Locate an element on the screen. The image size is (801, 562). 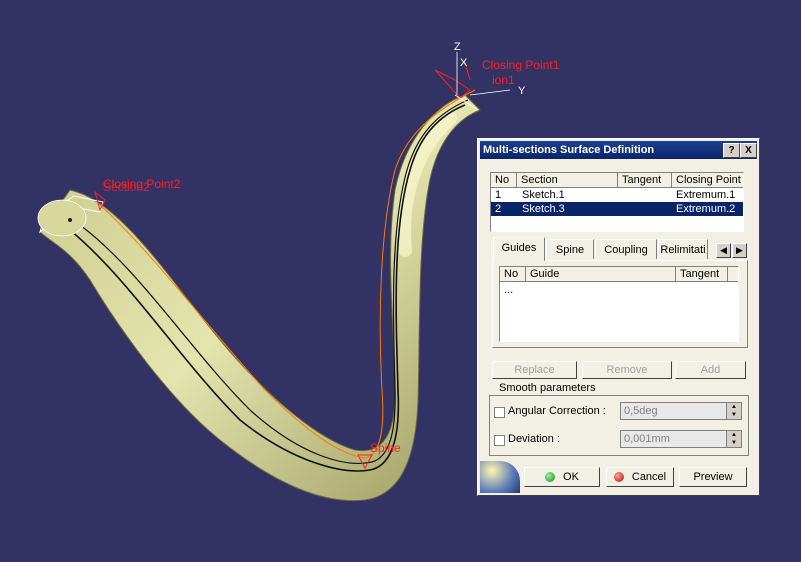
catia-logo-icon is located at coordinates (500, 477).